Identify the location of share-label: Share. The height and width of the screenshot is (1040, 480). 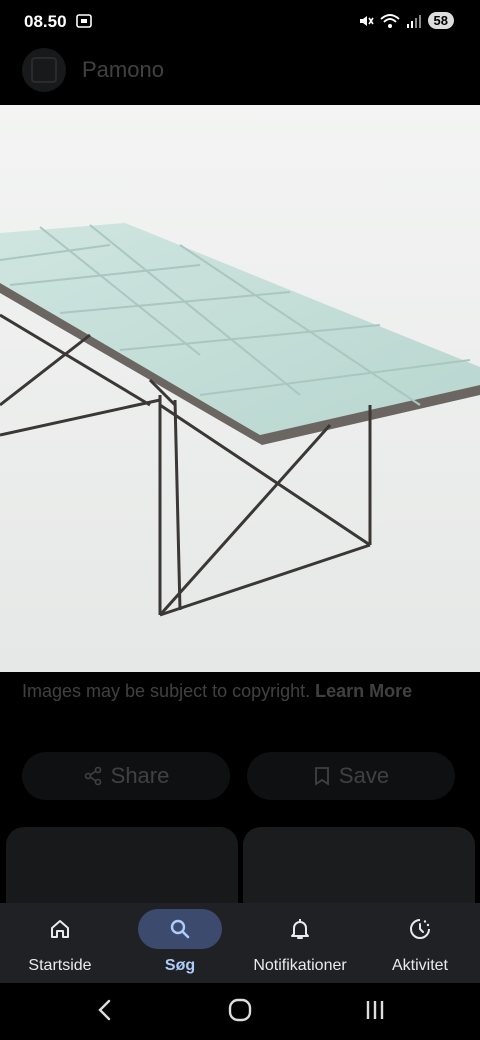
(140, 775).